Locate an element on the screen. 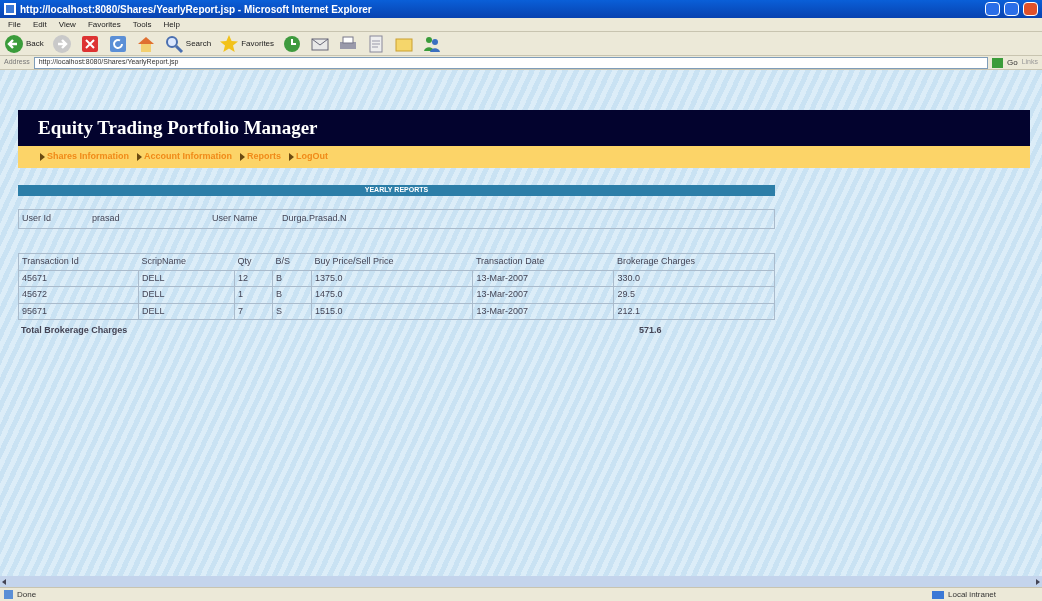 The width and height of the screenshot is (1042, 601). toolbar-button: Search is located at coordinates (187, 43).